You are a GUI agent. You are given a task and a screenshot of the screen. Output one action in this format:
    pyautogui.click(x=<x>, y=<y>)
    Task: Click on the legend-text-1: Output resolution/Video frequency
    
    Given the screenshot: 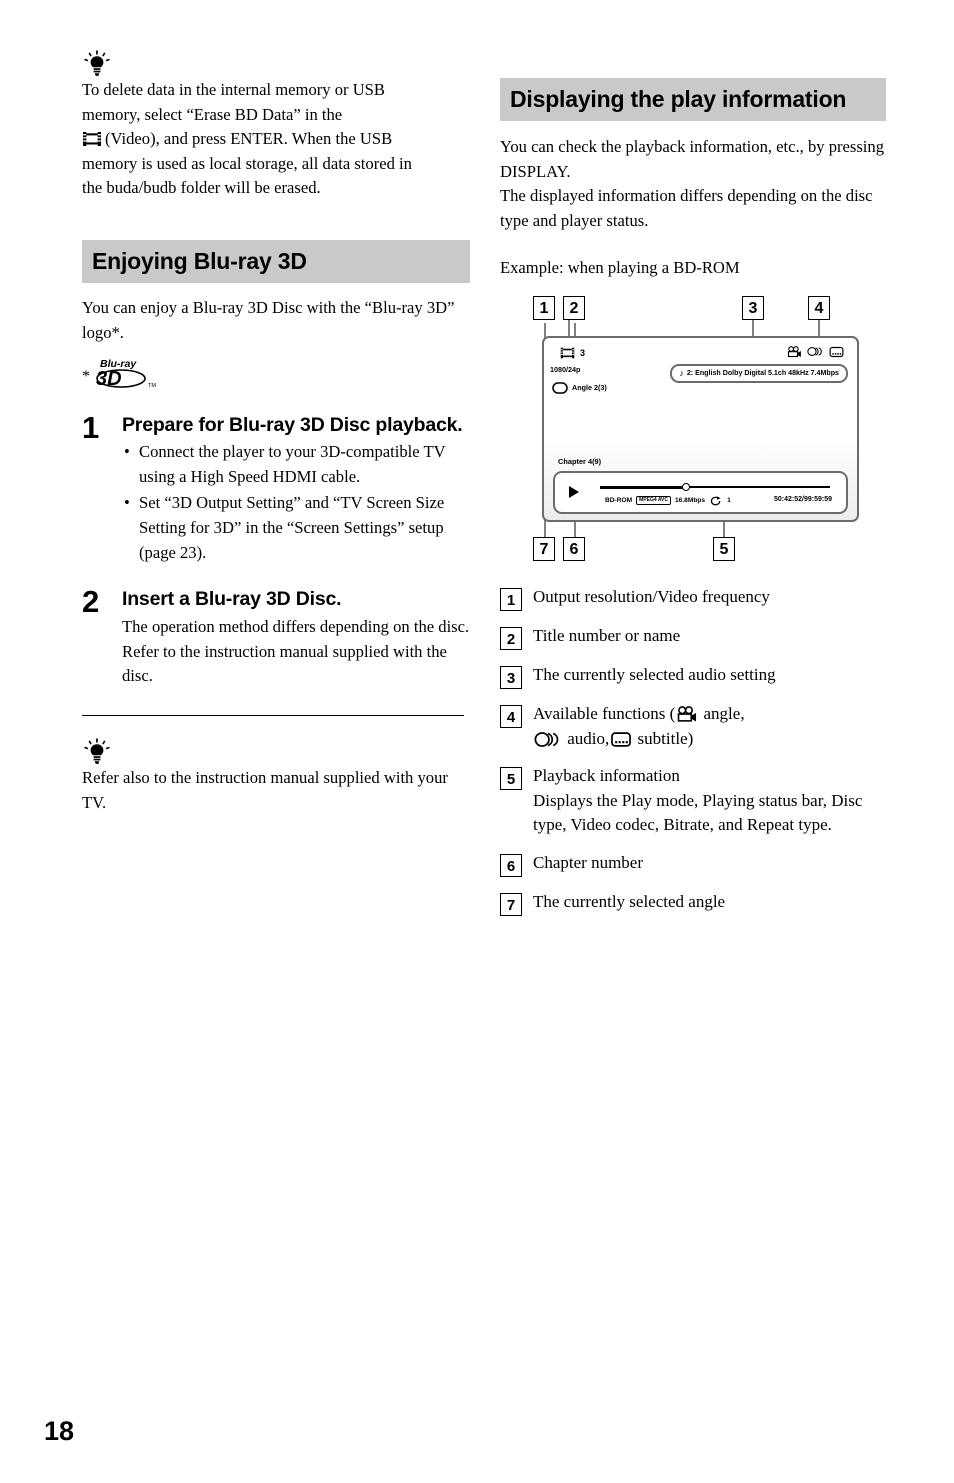 What is the action you would take?
    pyautogui.click(x=651, y=596)
    